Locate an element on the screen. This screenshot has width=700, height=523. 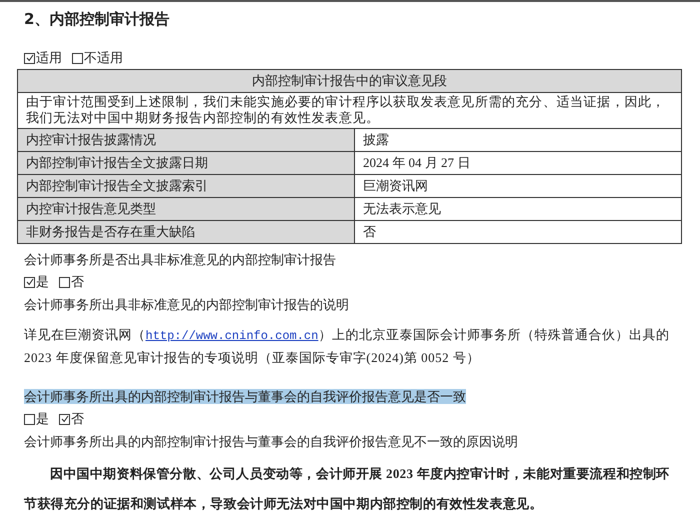
explanation-title: 会计师事务所出具非标准意见的内部控制审计报告的说明 is located at coordinates (187, 305).